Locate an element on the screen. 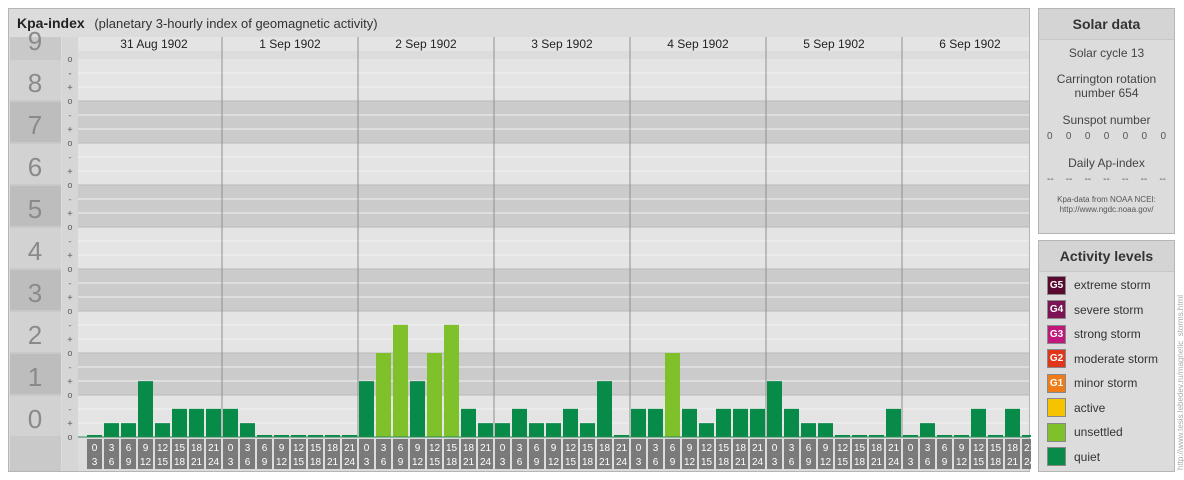  interval-start: 12 is located at coordinates (571, 448).